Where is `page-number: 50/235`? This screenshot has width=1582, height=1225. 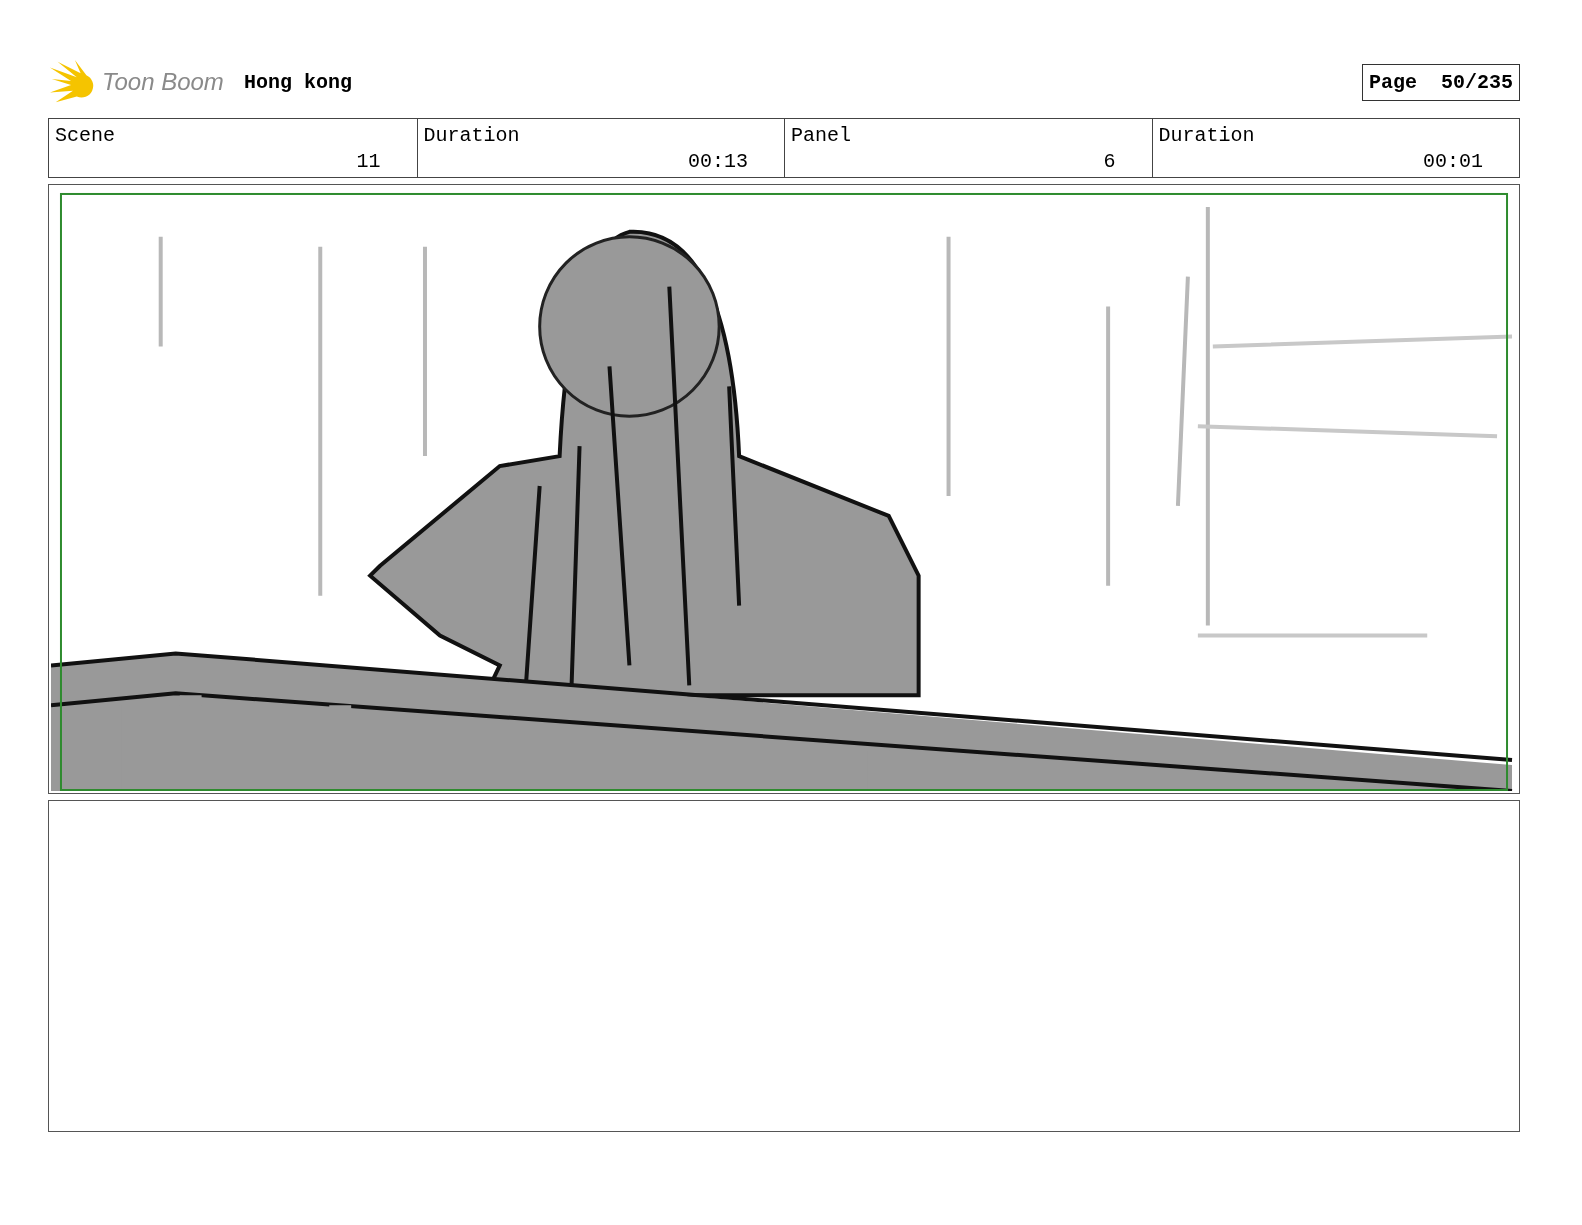
page-number: 50/235 is located at coordinates (1477, 82).